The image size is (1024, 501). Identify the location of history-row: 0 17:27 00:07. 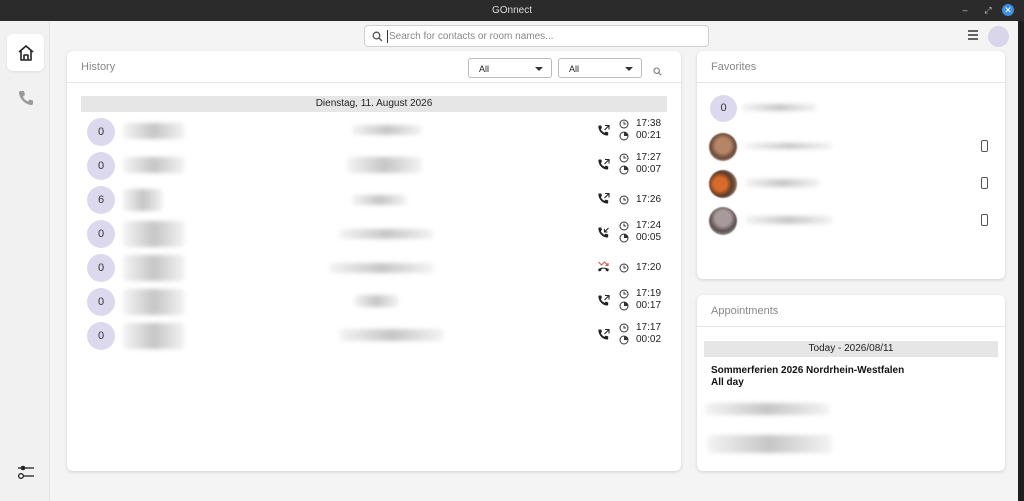
(373, 166).